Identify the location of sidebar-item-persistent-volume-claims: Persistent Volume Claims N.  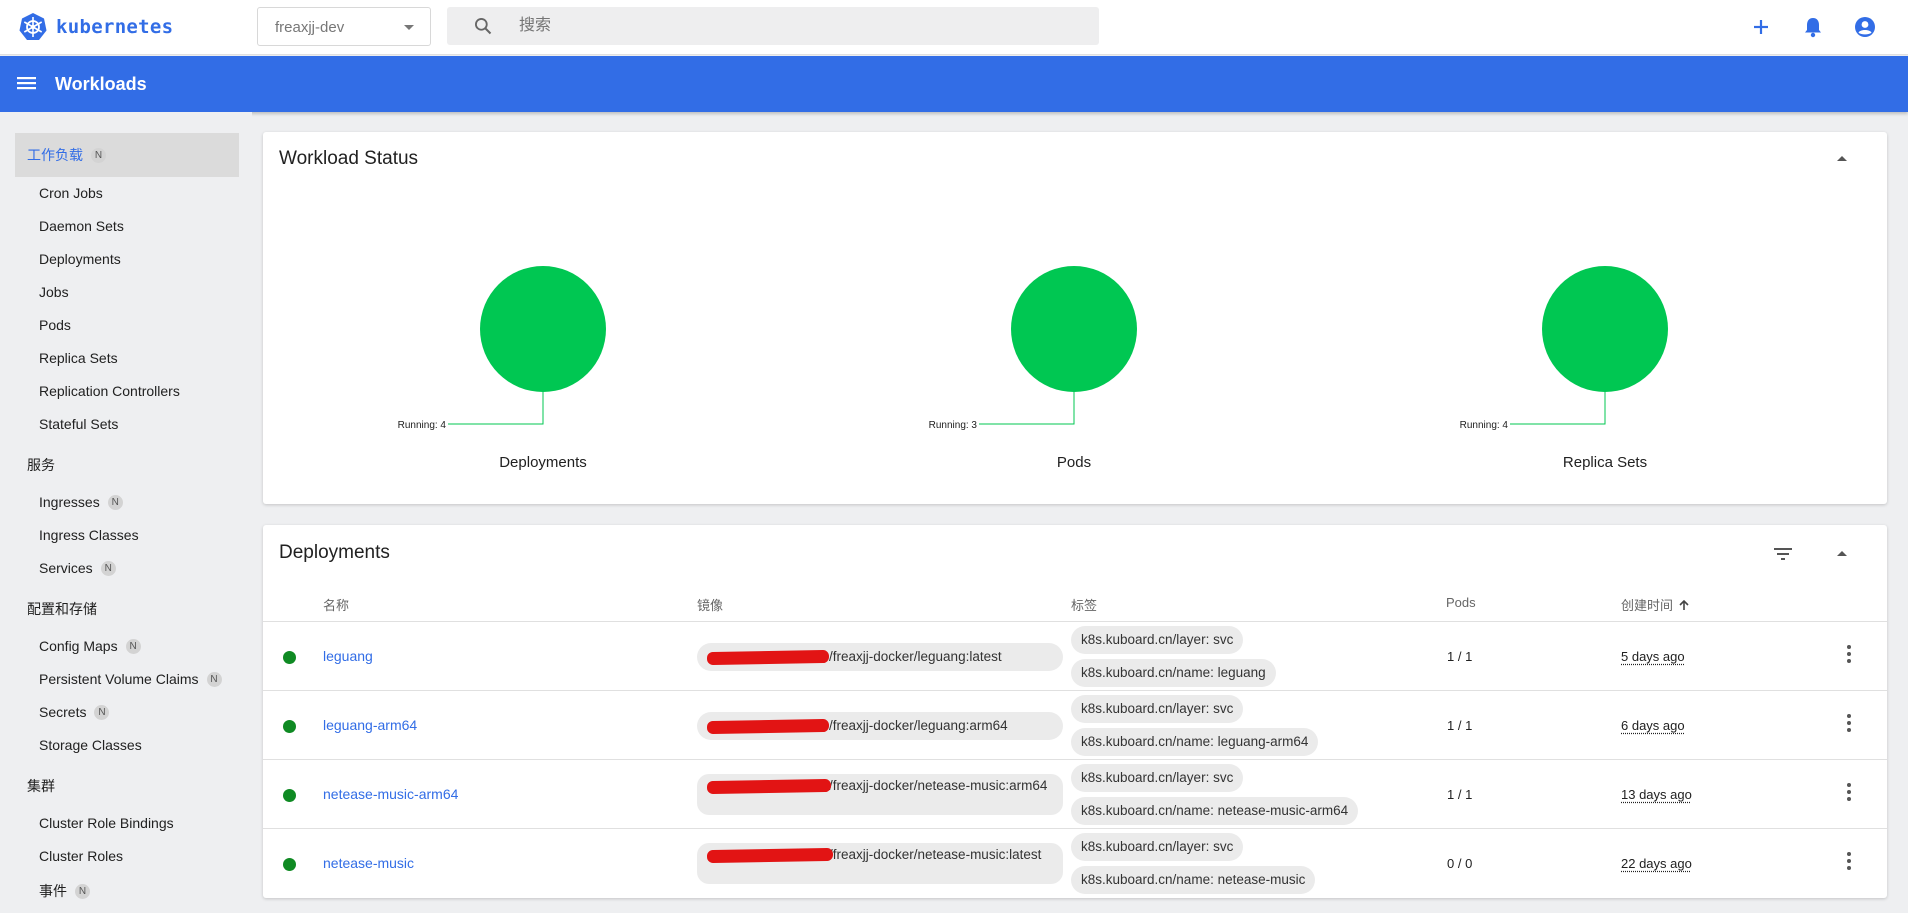
(130, 679).